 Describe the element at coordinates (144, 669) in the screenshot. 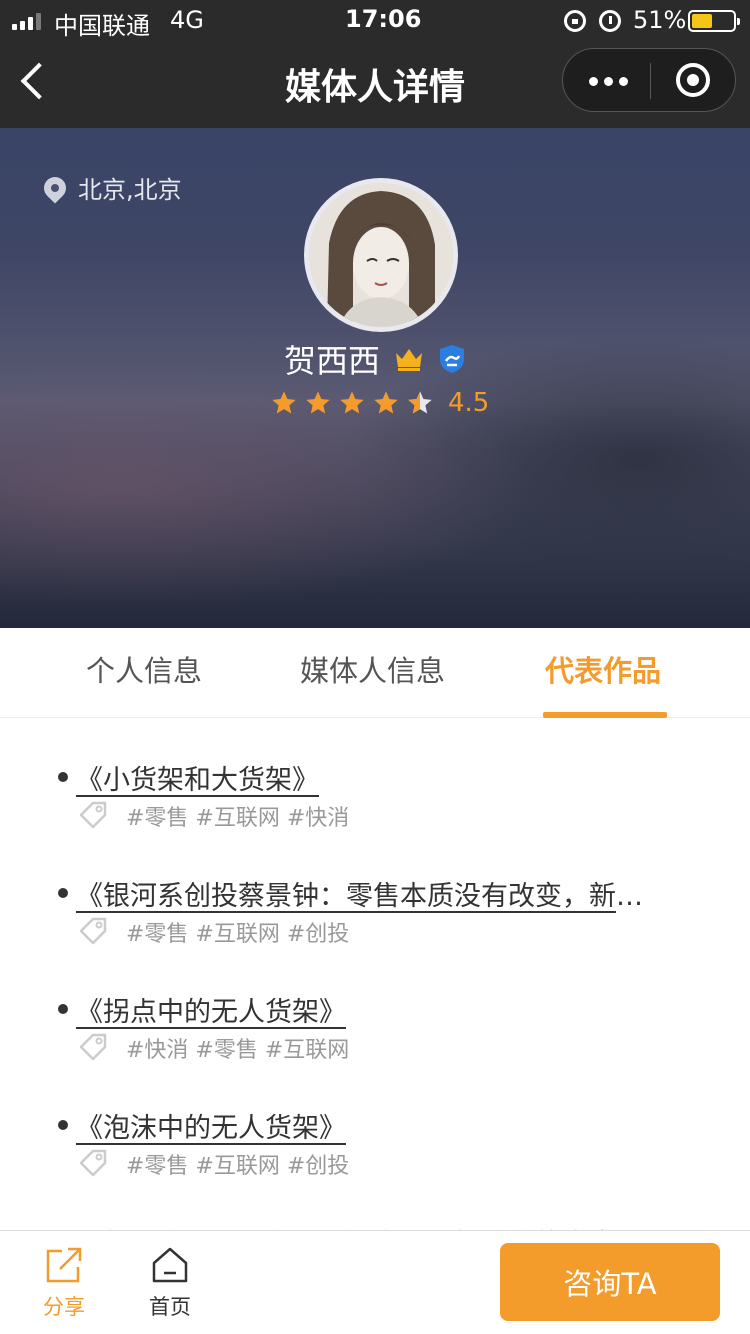

I see `tab-personal-info: 个人信息` at that location.